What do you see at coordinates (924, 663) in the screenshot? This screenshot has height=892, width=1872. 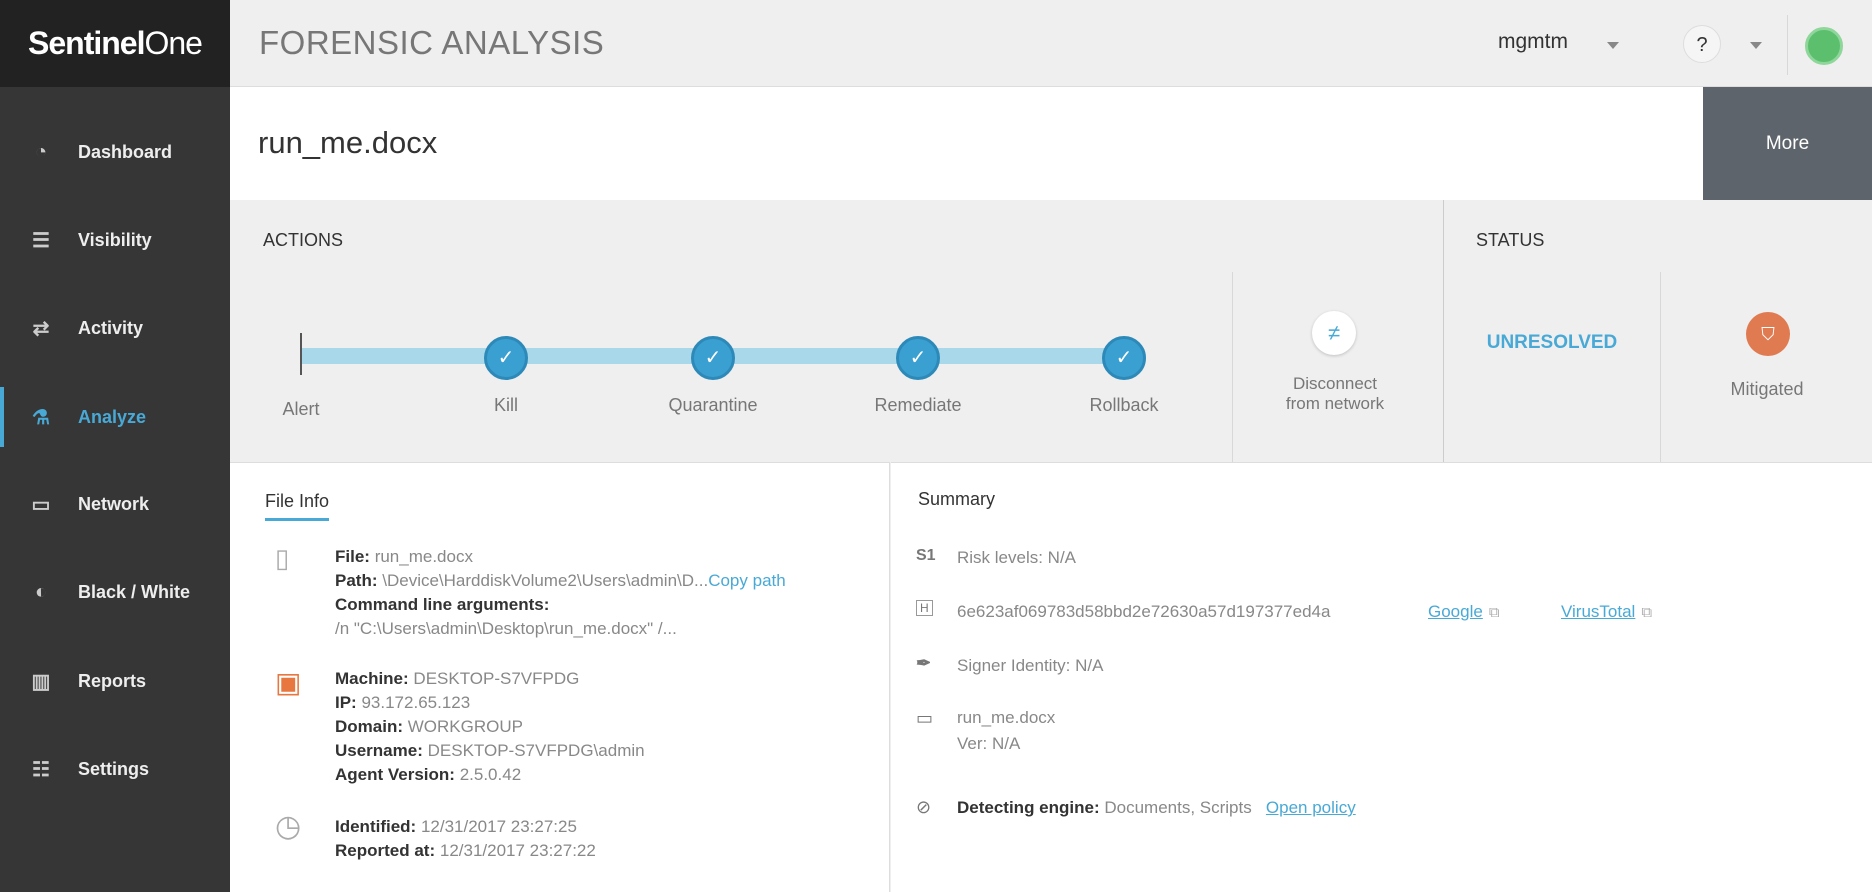 I see `signer-pen-icon: ✒` at bounding box center [924, 663].